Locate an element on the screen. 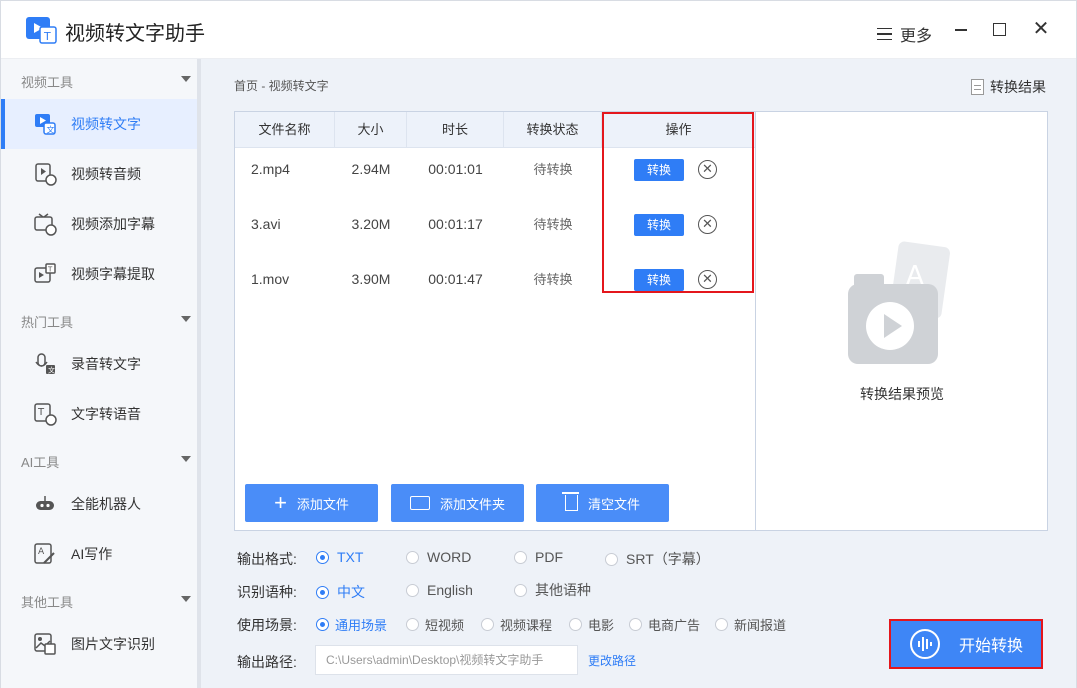 Image resolution: width=1077 pixels, height=688 pixels. scene-option-ecommerce: 电商广告 is located at coordinates (664, 624).